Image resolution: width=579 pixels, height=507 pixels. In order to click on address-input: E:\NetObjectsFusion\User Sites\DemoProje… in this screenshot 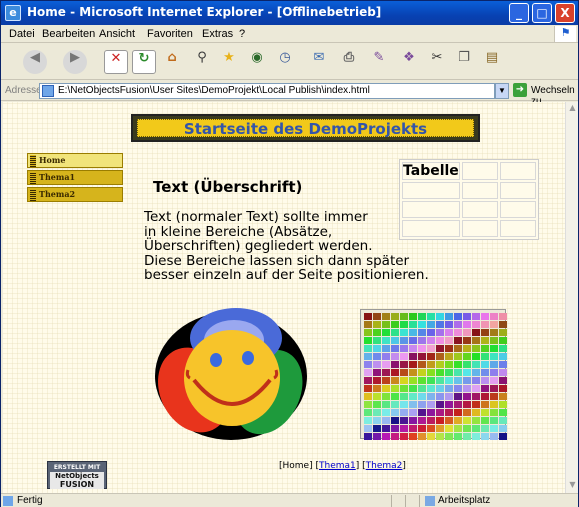, I will do `click(267, 91)`.